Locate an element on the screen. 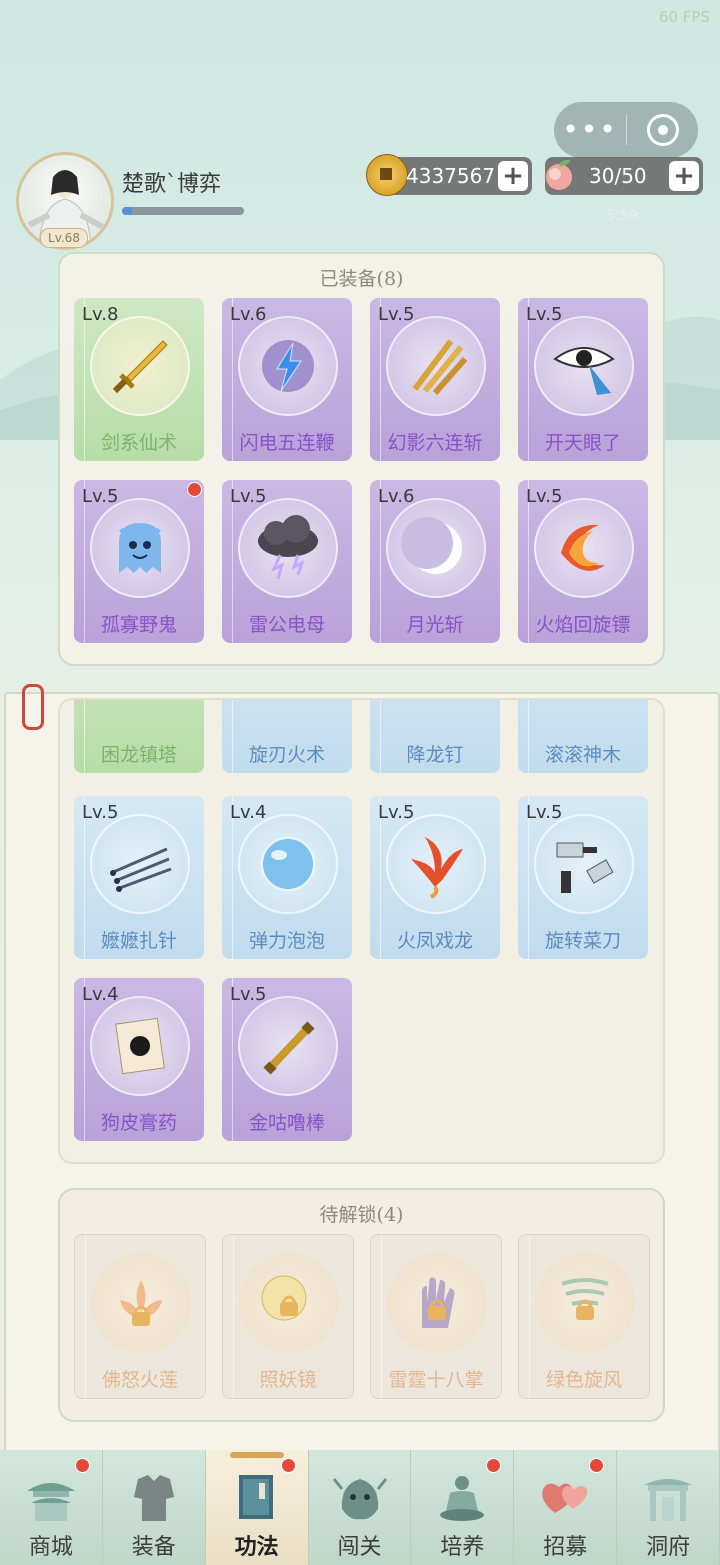  nav-tab: 商城 is located at coordinates (51, 1507).